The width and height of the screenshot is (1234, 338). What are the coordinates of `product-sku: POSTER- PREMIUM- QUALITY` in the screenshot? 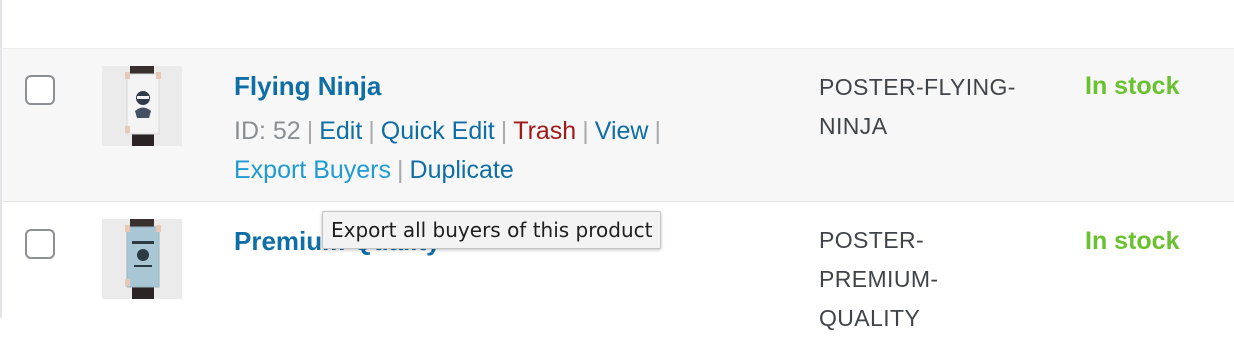 It's located at (878, 279).